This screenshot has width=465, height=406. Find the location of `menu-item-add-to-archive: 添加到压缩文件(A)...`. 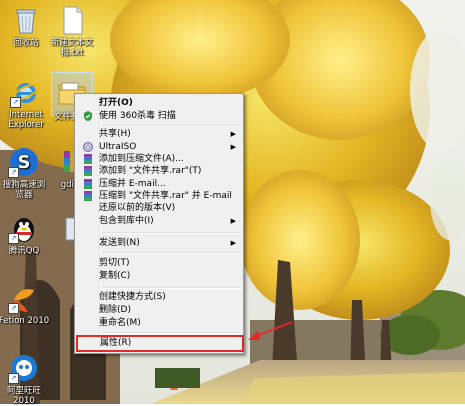

menu-item-add-to-archive: 添加到压缩文件(A)... is located at coordinates (159, 159).